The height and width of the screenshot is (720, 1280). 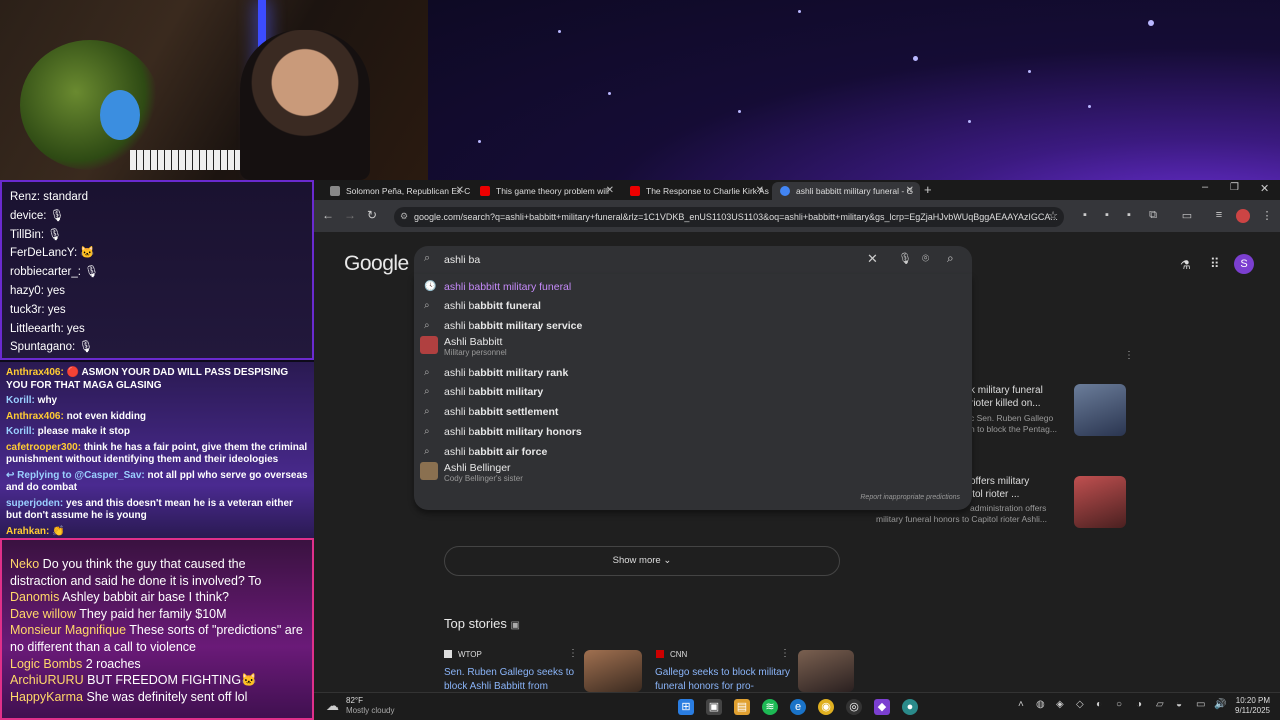 What do you see at coordinates (376, 264) in the screenshot?
I see `google-logo: Google` at bounding box center [376, 264].